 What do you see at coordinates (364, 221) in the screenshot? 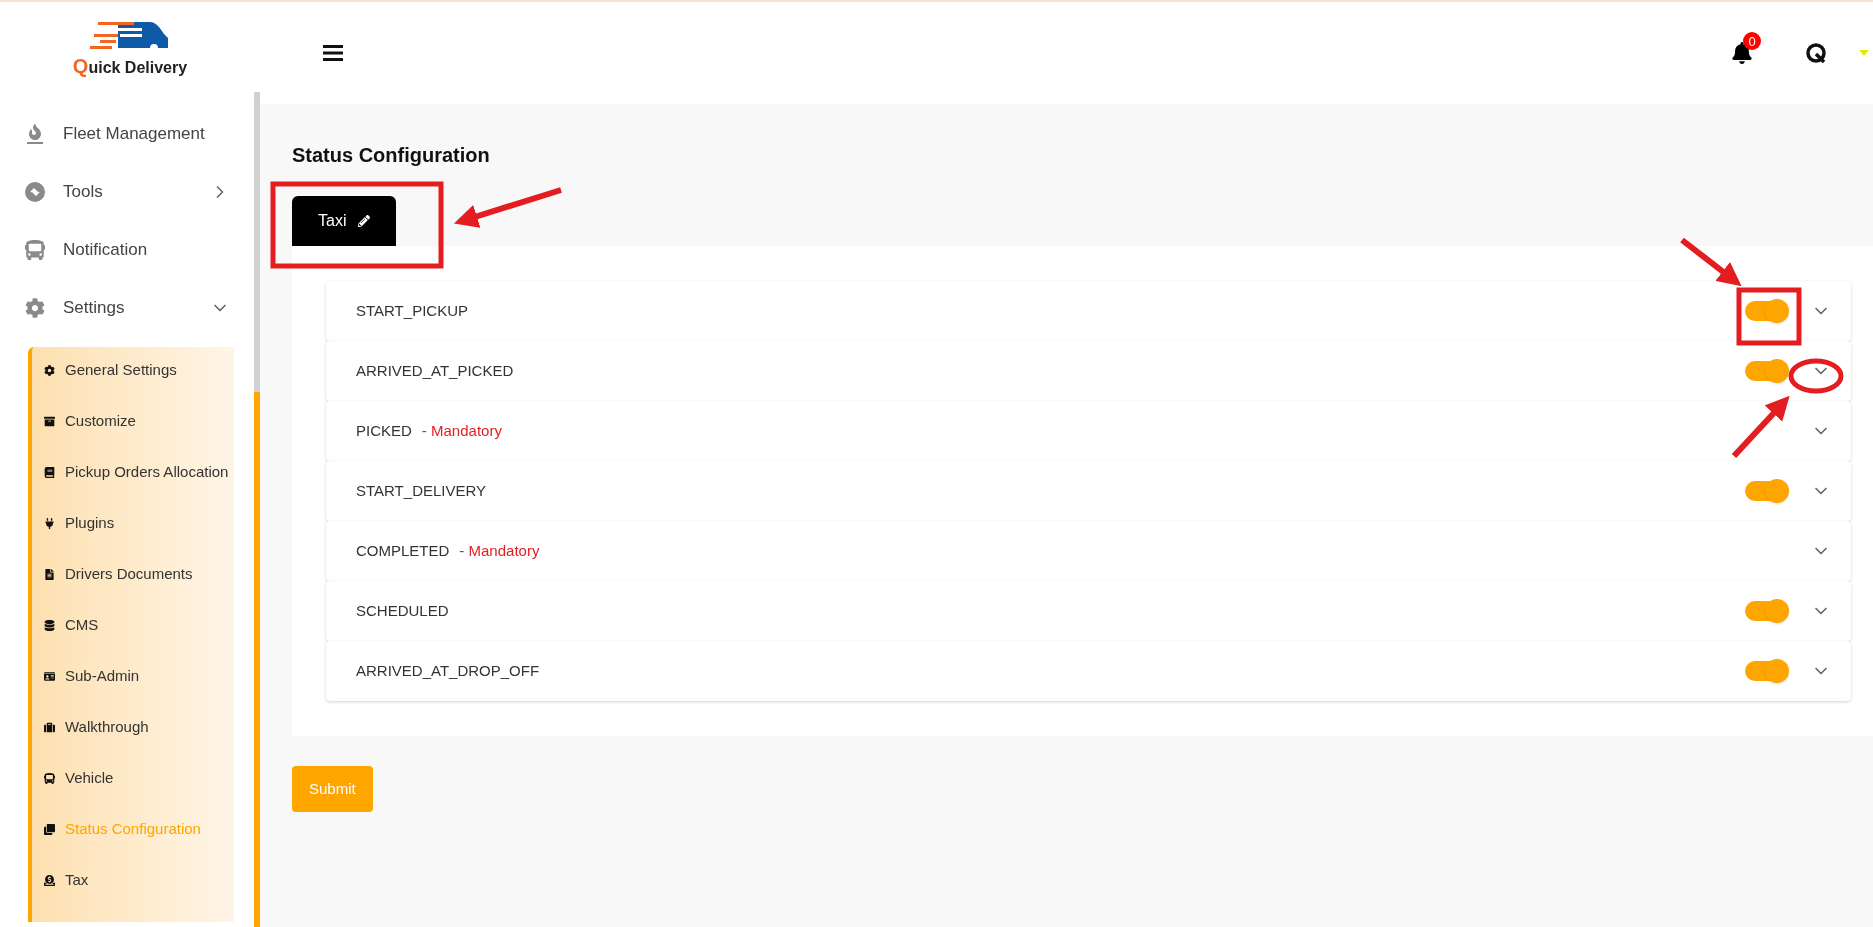
I see `pencil-icon` at bounding box center [364, 221].